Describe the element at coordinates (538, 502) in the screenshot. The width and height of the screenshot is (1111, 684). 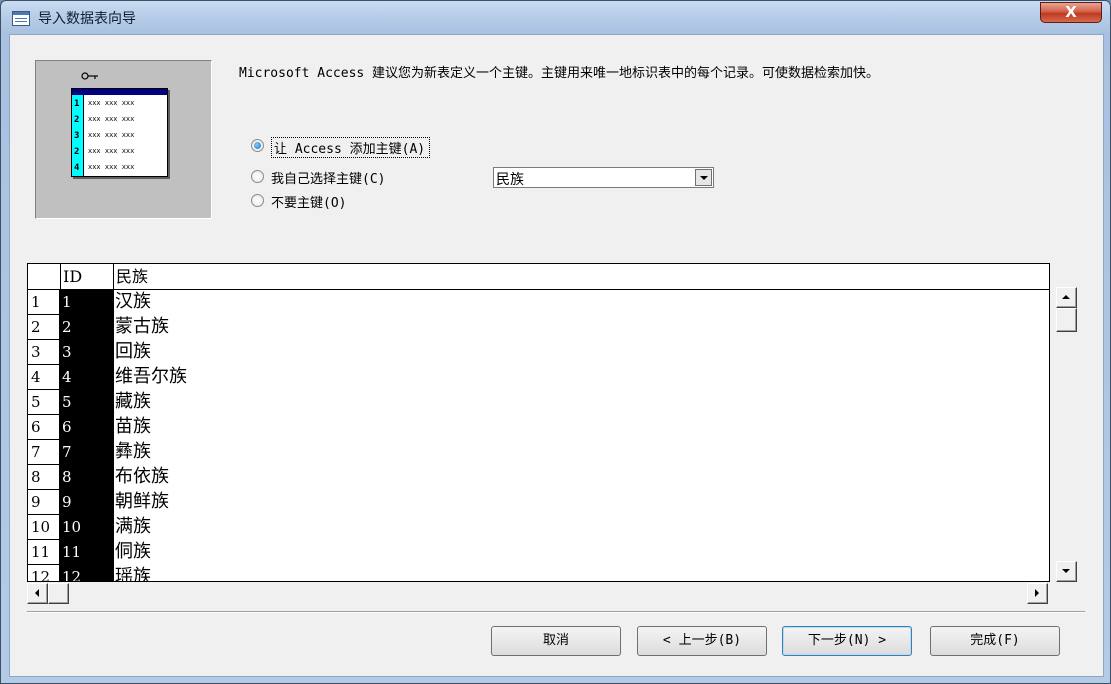
I see `table-row: 9 9 朝鲜族` at that location.